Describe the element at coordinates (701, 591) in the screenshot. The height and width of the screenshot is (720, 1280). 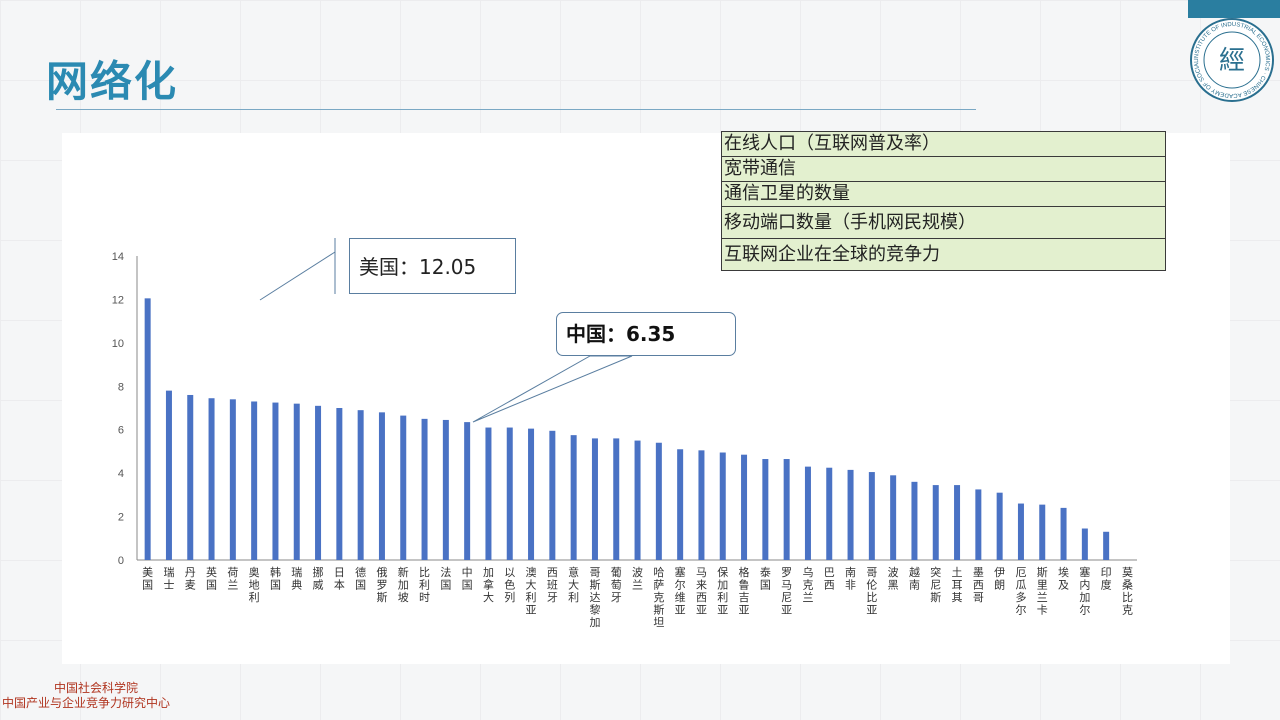
I see `x-tick-label: 马来西亚` at that location.